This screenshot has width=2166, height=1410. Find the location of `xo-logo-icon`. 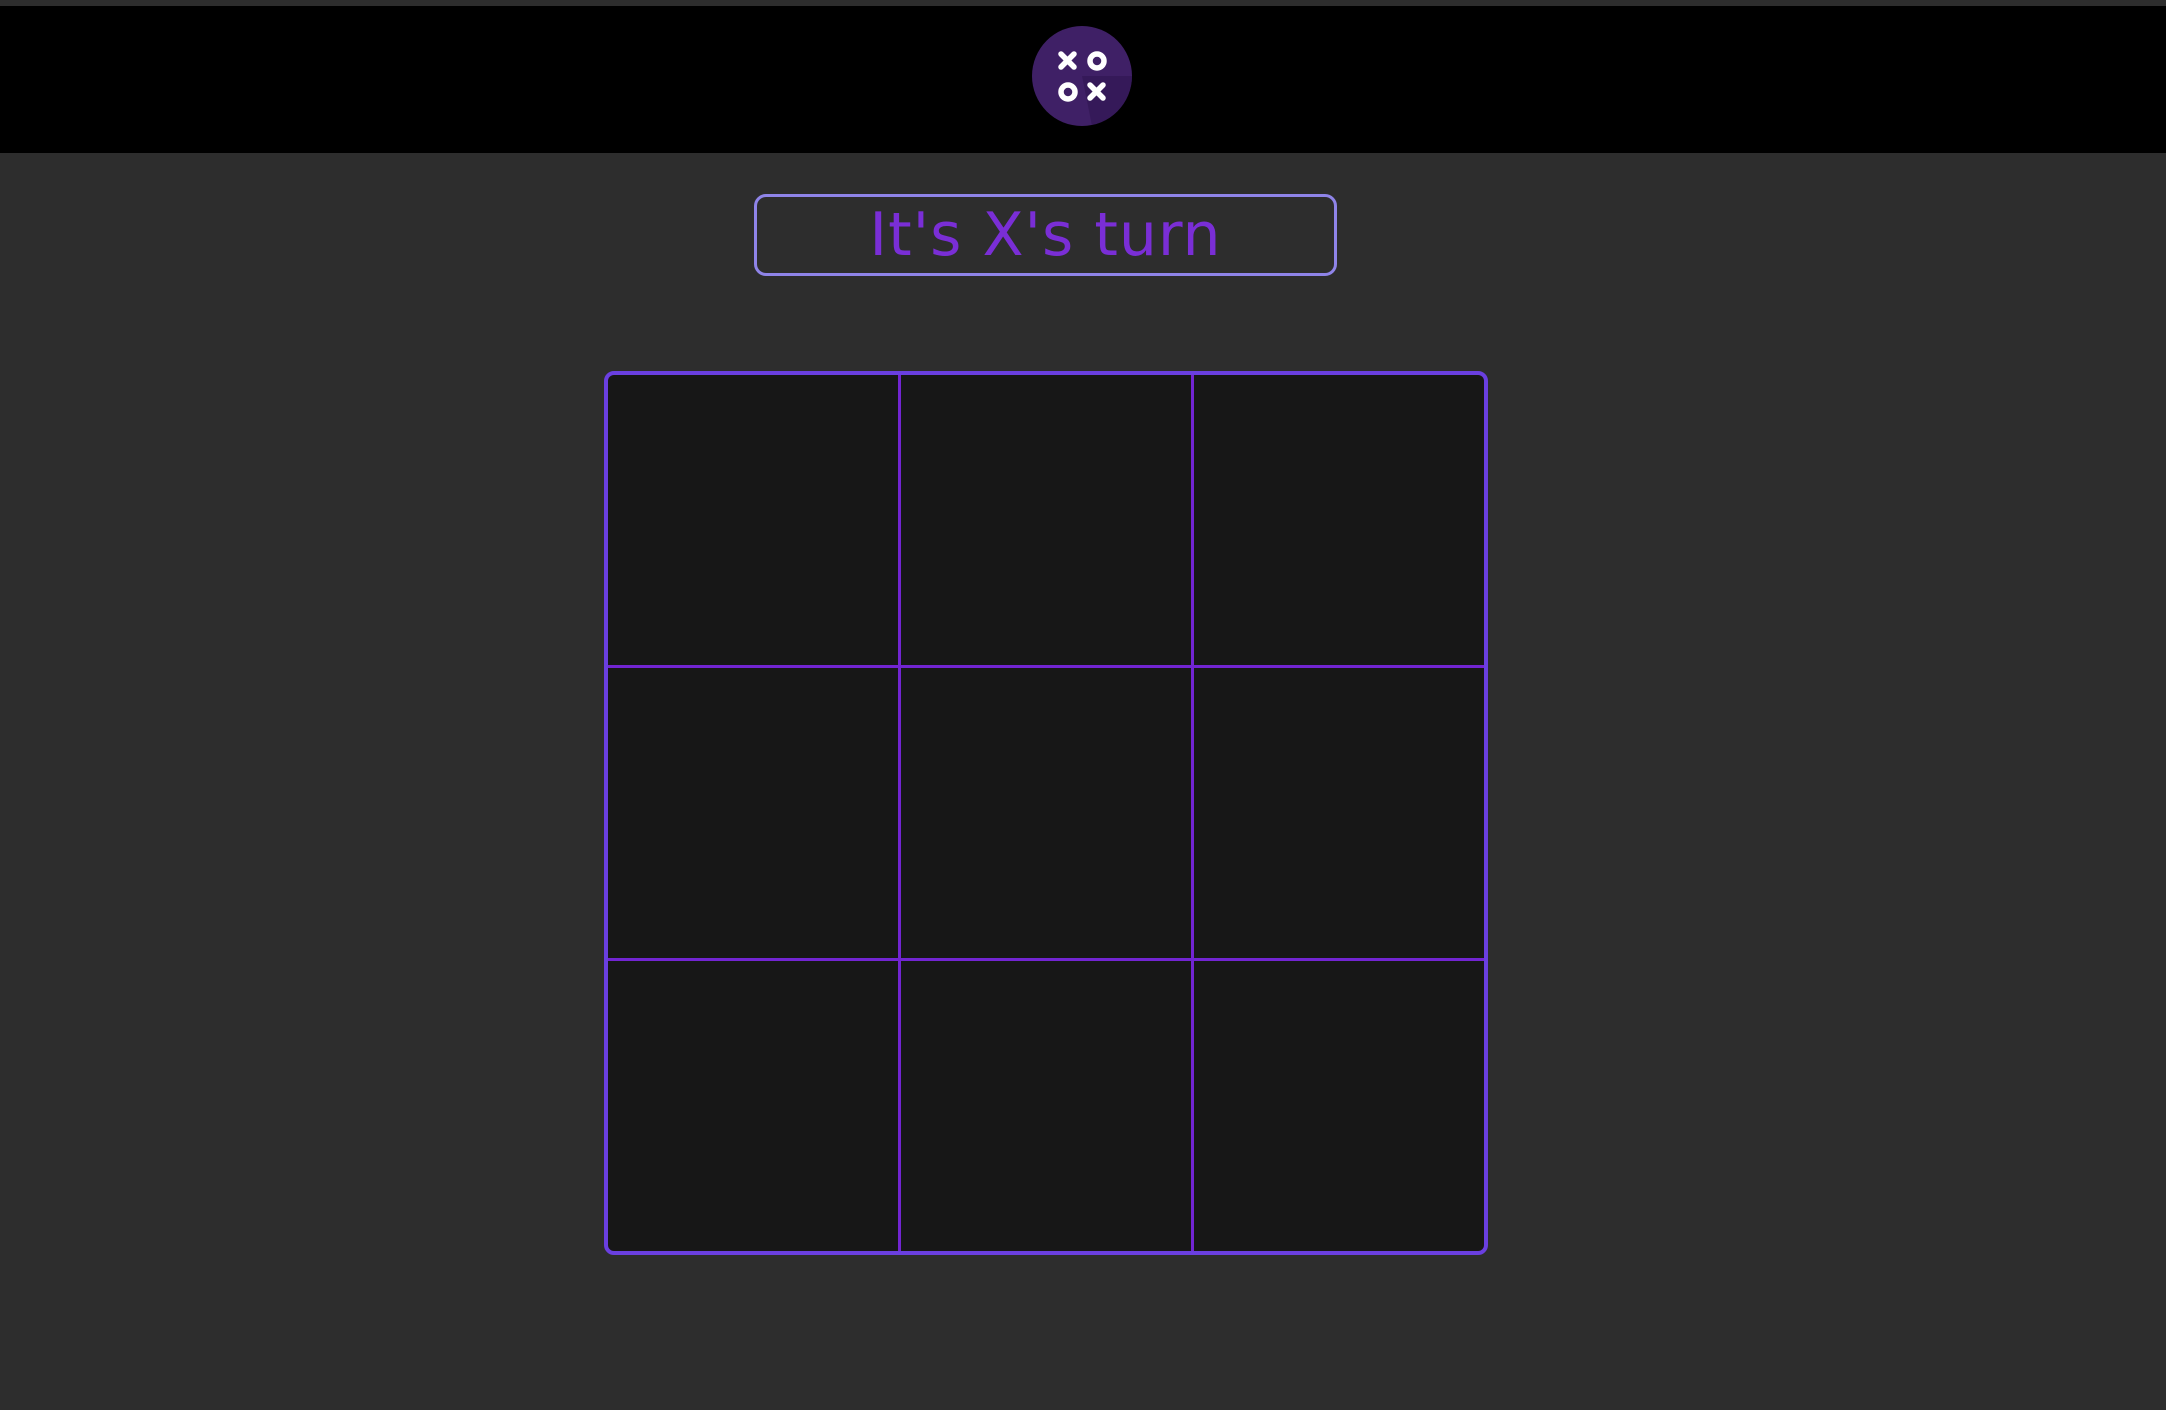

xo-logo-icon is located at coordinates (1082, 76).